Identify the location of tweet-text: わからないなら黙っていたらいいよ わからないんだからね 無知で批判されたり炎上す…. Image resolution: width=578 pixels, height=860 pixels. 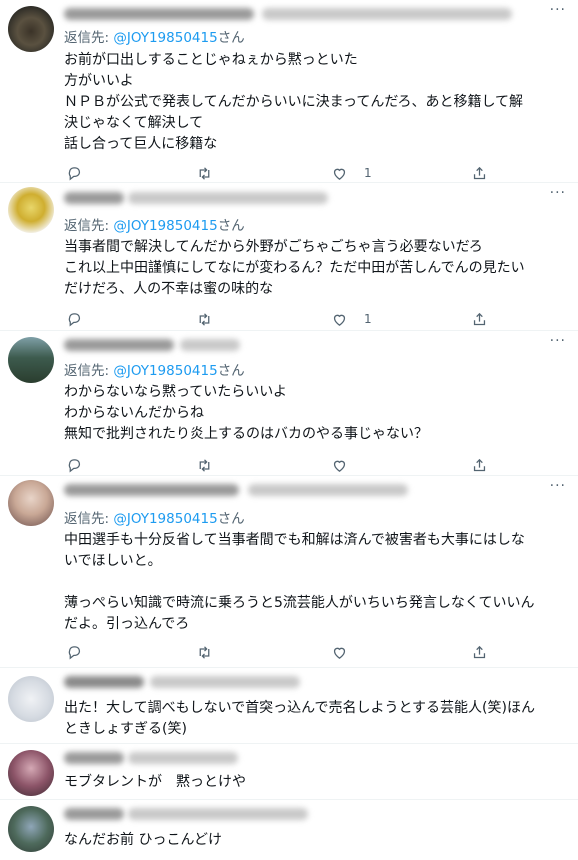
(246, 413).